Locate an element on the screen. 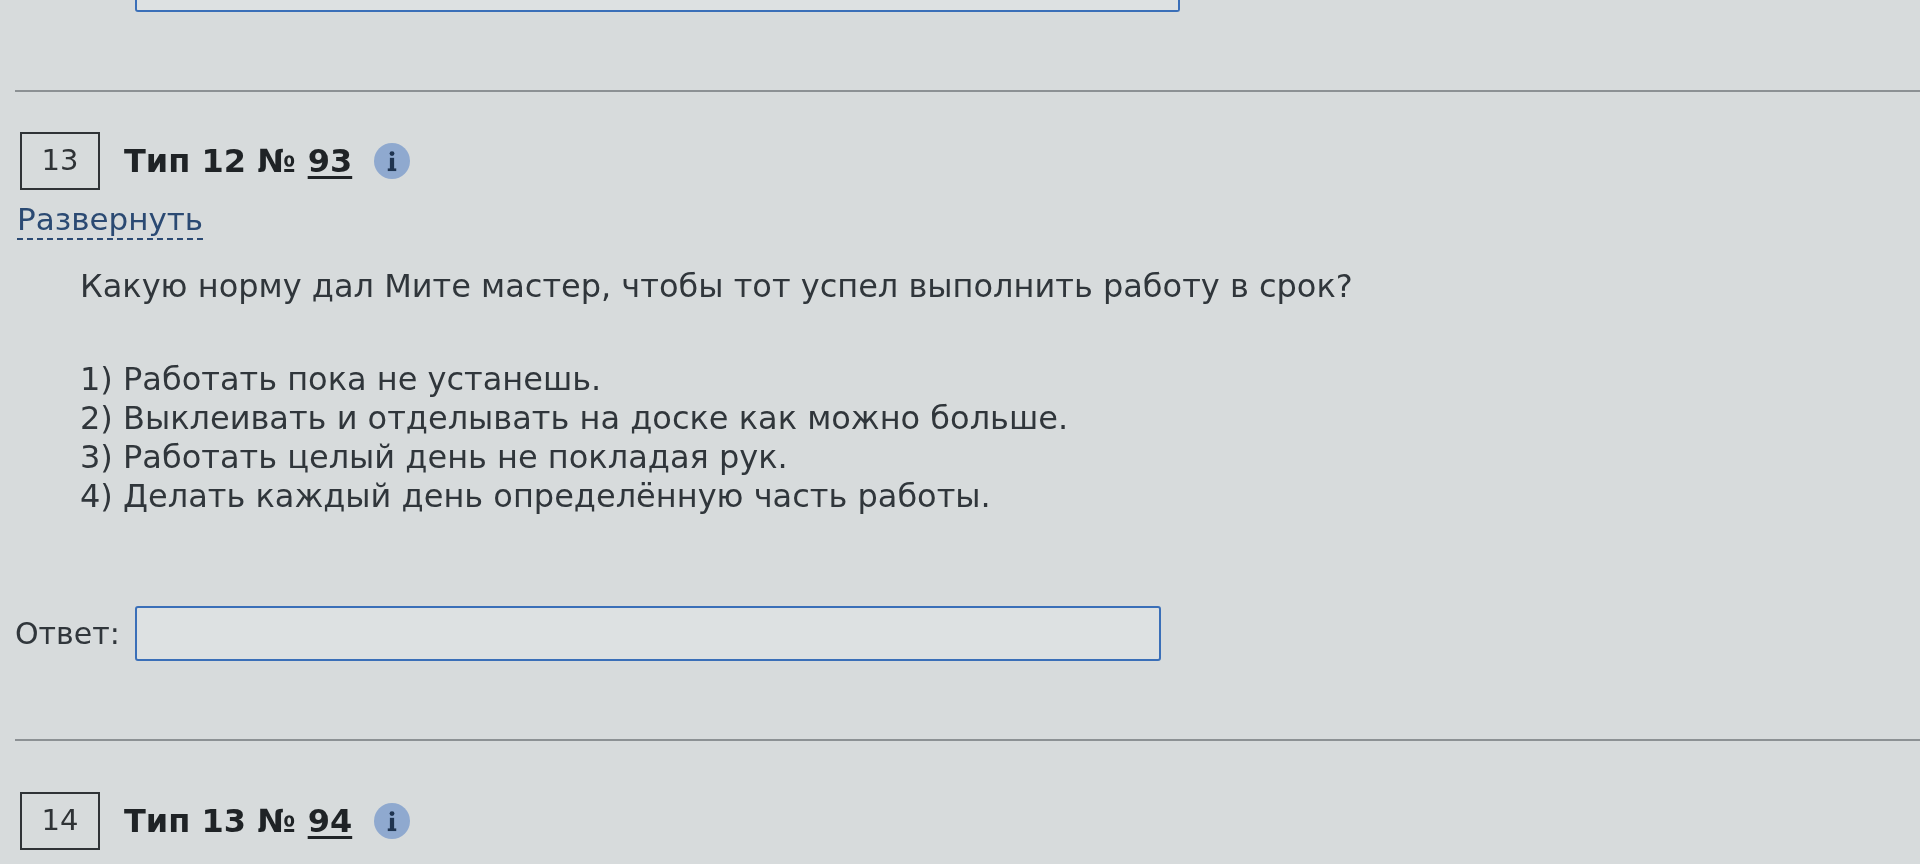 The image size is (1920, 864). answer-option: 2) Выклеивать и отделывать на доске как можно больше. is located at coordinates (1000, 418).